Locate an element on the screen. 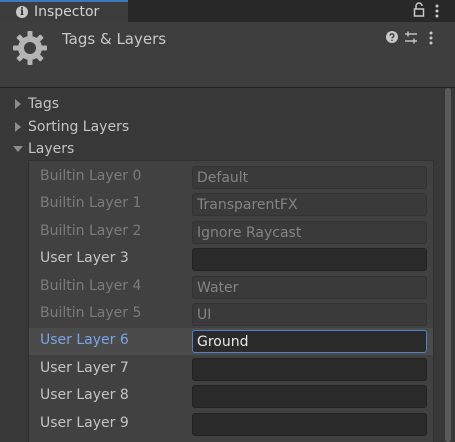 The image size is (455, 442). inspector-header: Tags & Layers is located at coordinates (227, 55).